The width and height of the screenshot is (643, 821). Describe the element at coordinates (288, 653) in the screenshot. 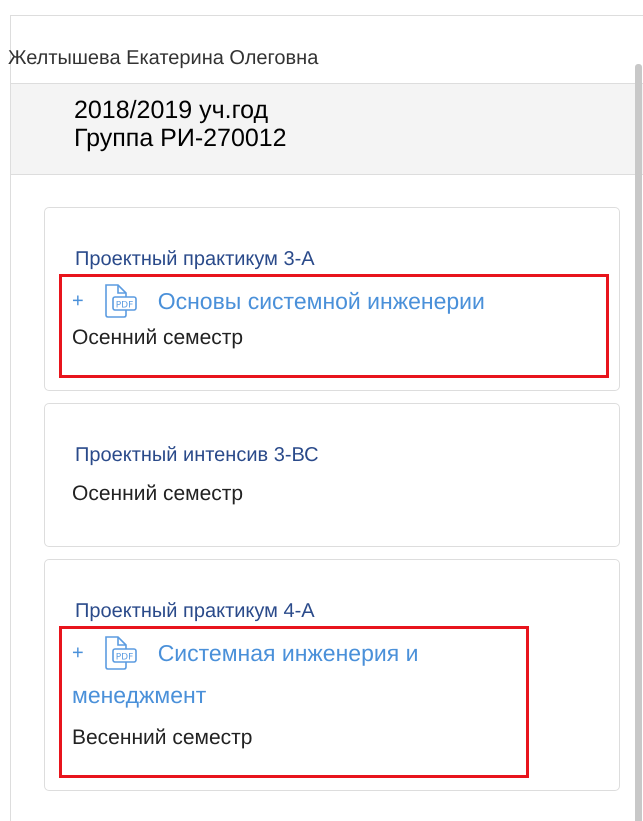

I see `file-link: Системная инженерия и` at that location.